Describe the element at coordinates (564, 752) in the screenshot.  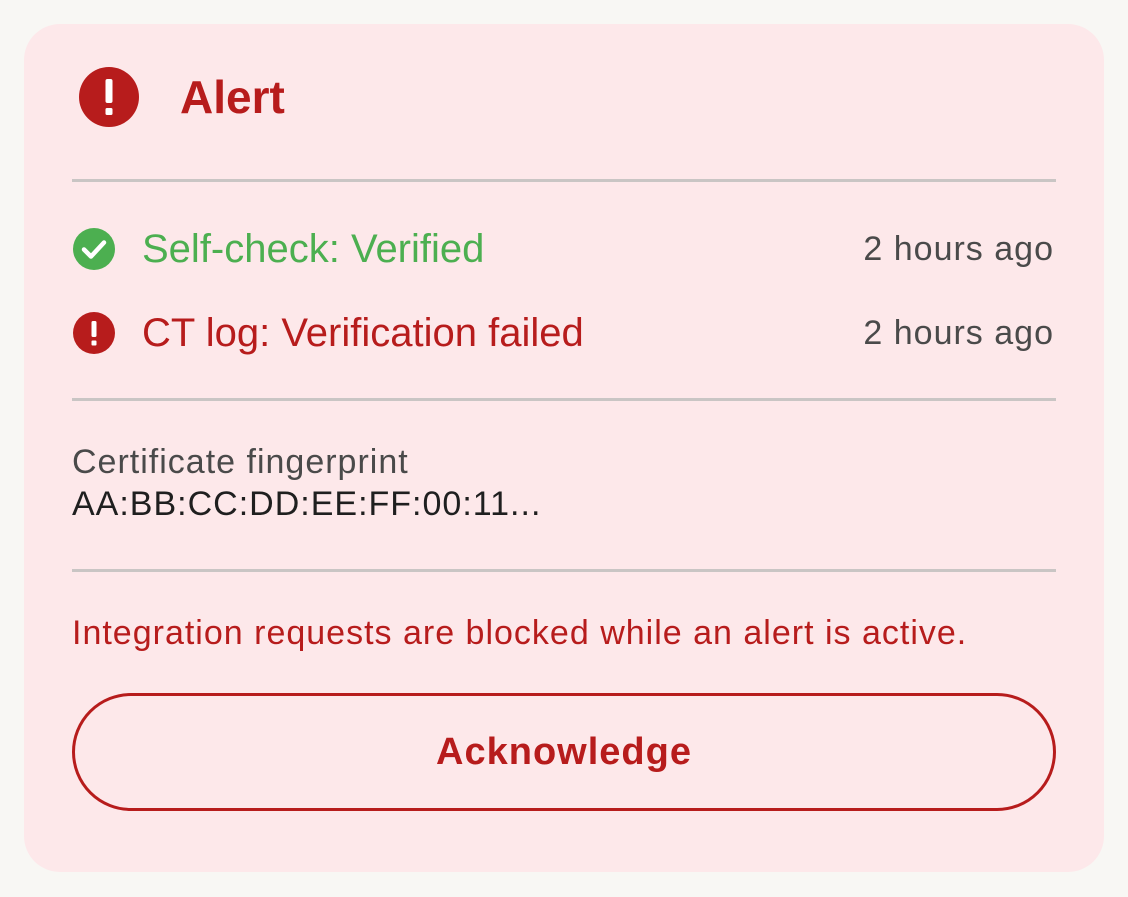
I see `acknowledge-button: Acknowledge` at that location.